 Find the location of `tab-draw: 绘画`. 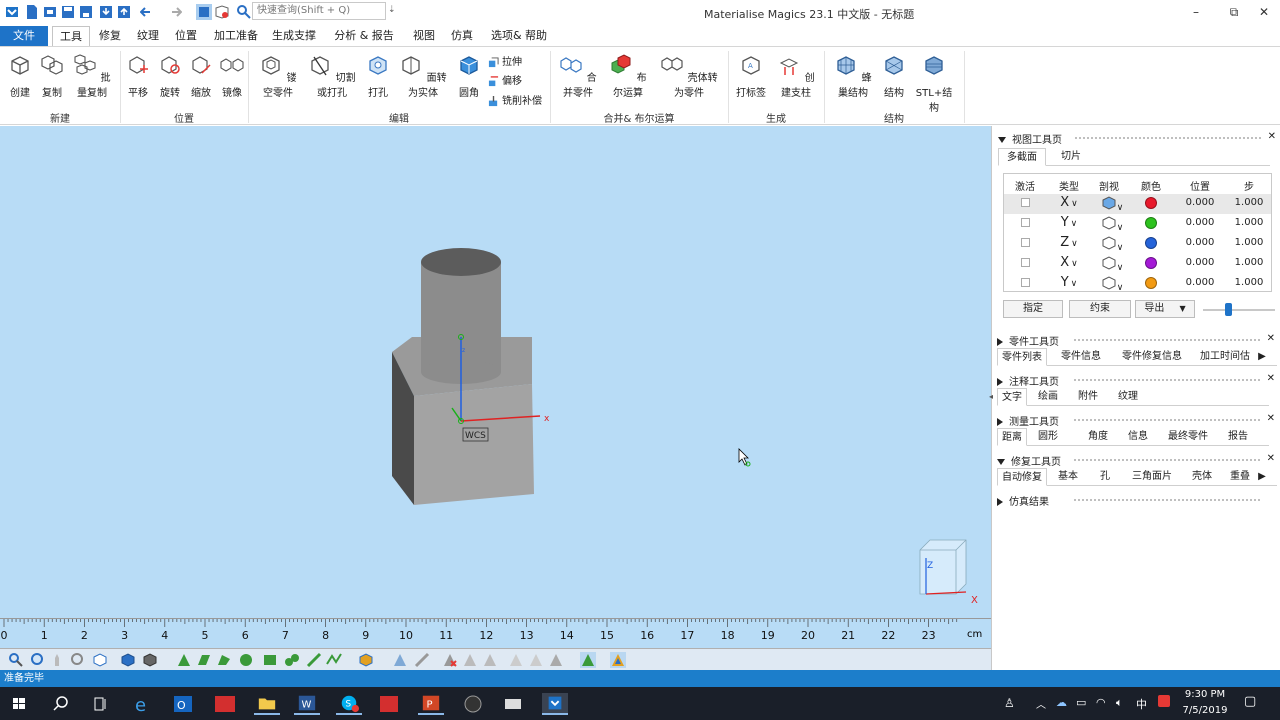

tab-draw: 绘画 is located at coordinates (1048, 397).